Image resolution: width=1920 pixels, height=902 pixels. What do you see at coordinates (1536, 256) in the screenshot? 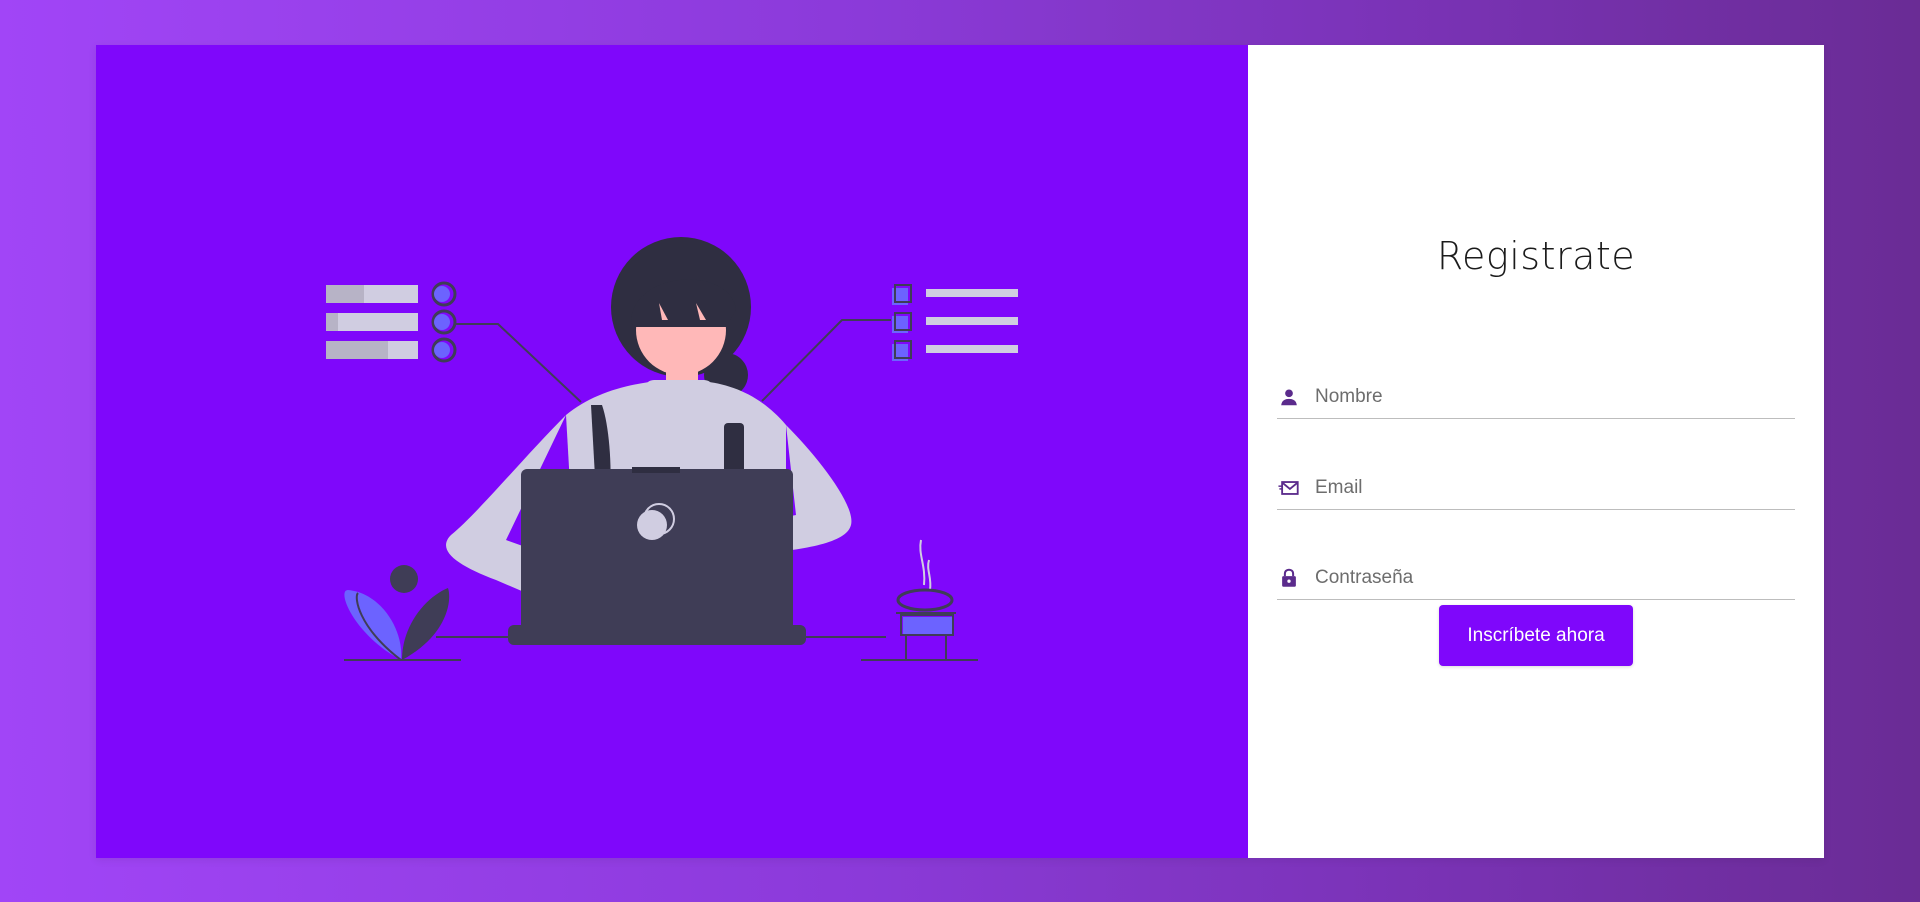
I see `form-title: Registrate` at bounding box center [1536, 256].